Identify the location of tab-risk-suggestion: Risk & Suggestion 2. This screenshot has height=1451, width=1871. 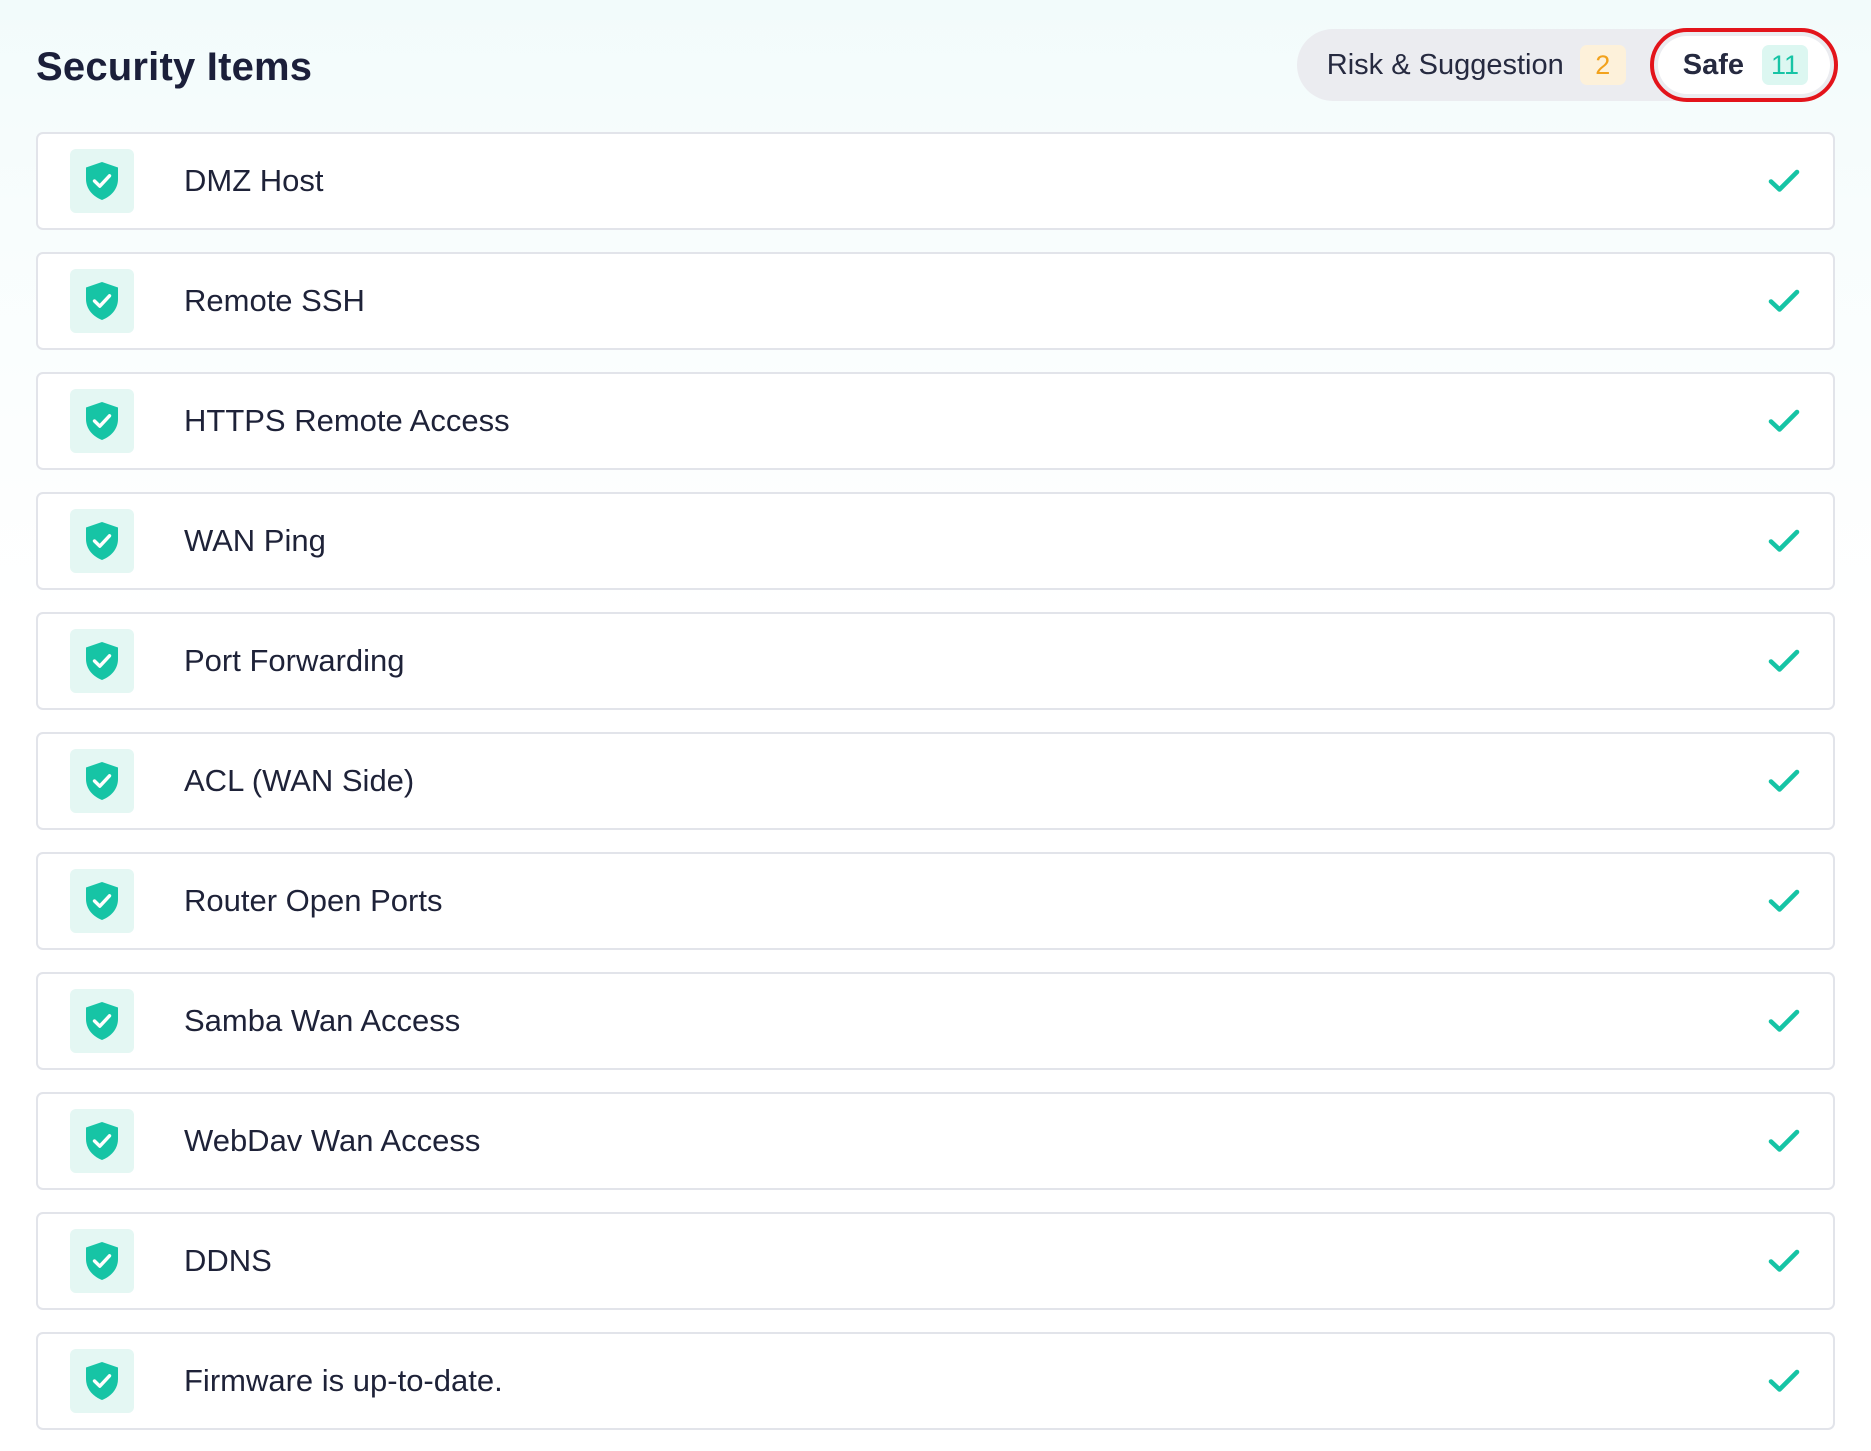
(1492, 65).